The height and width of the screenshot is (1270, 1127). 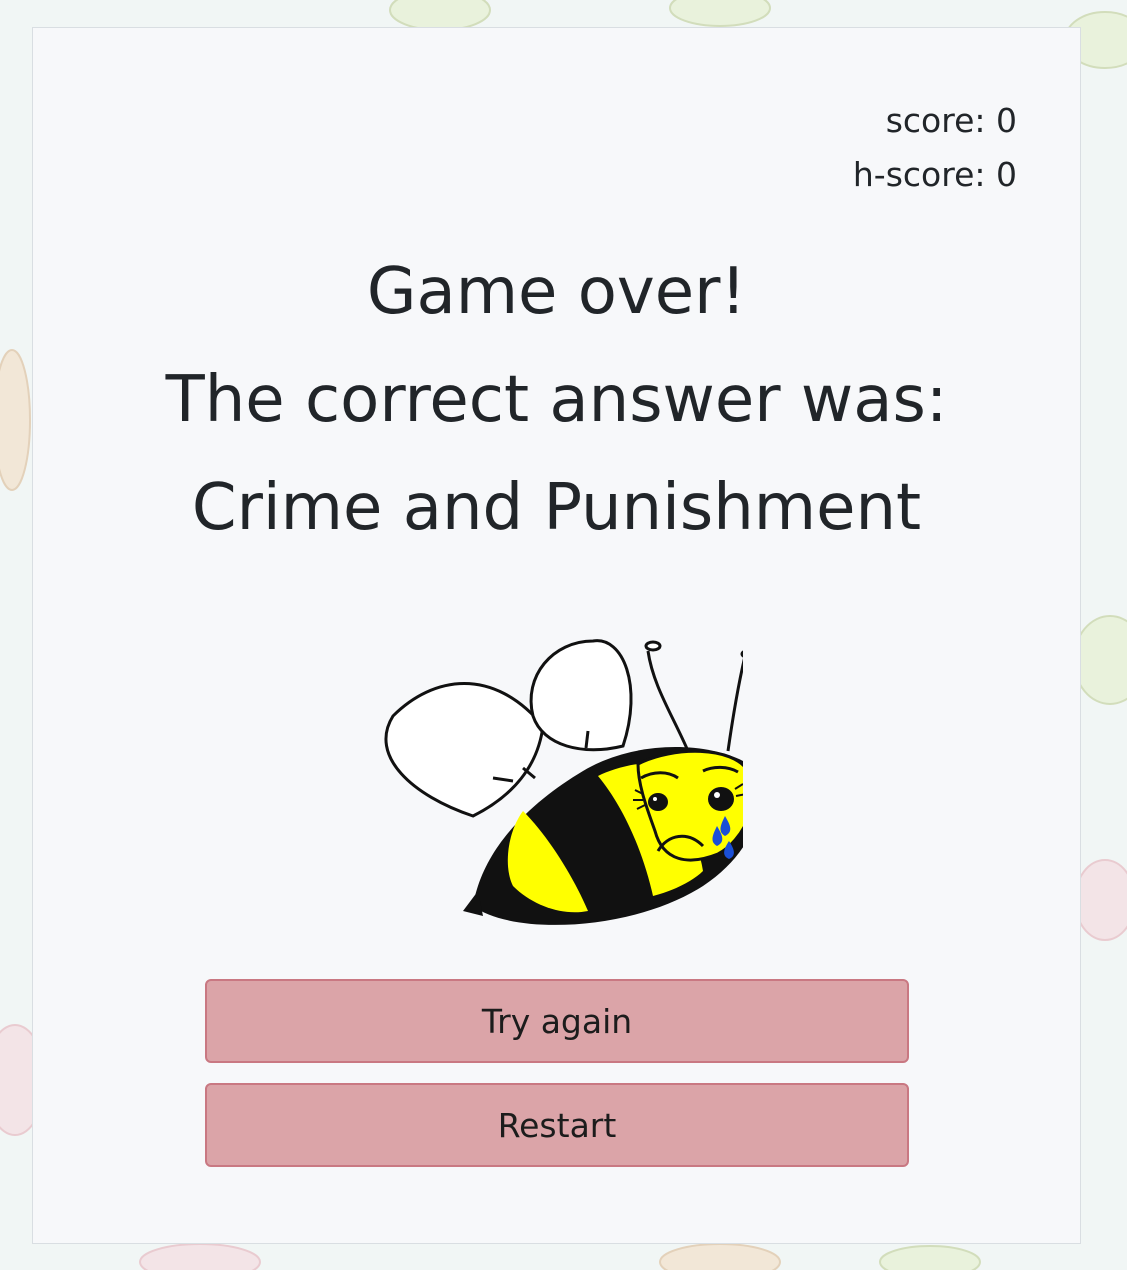 What do you see at coordinates (573, 782) in the screenshot?
I see `crying-bee-icon` at bounding box center [573, 782].